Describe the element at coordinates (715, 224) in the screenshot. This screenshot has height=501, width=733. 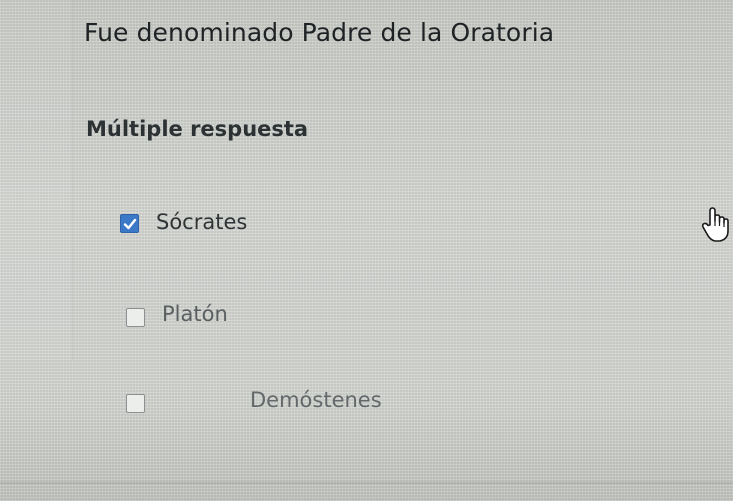
I see `hand-pointer-icon` at that location.